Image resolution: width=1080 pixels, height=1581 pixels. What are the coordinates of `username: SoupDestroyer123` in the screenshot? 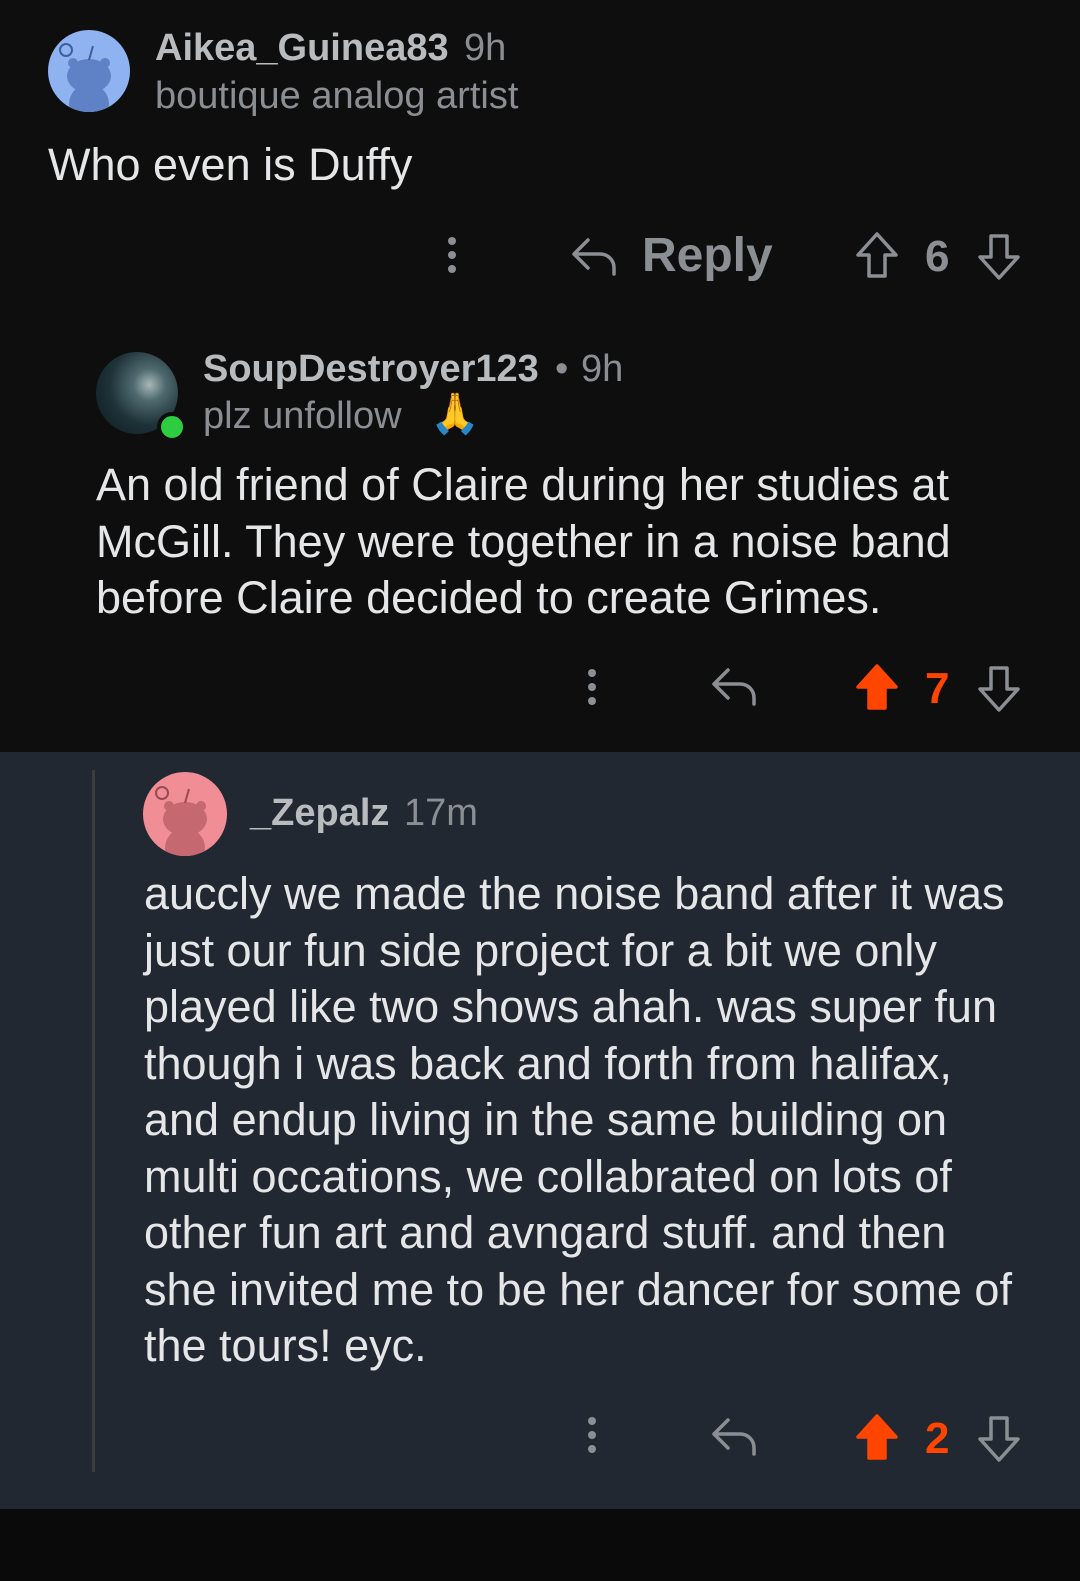 It's located at (371, 369).